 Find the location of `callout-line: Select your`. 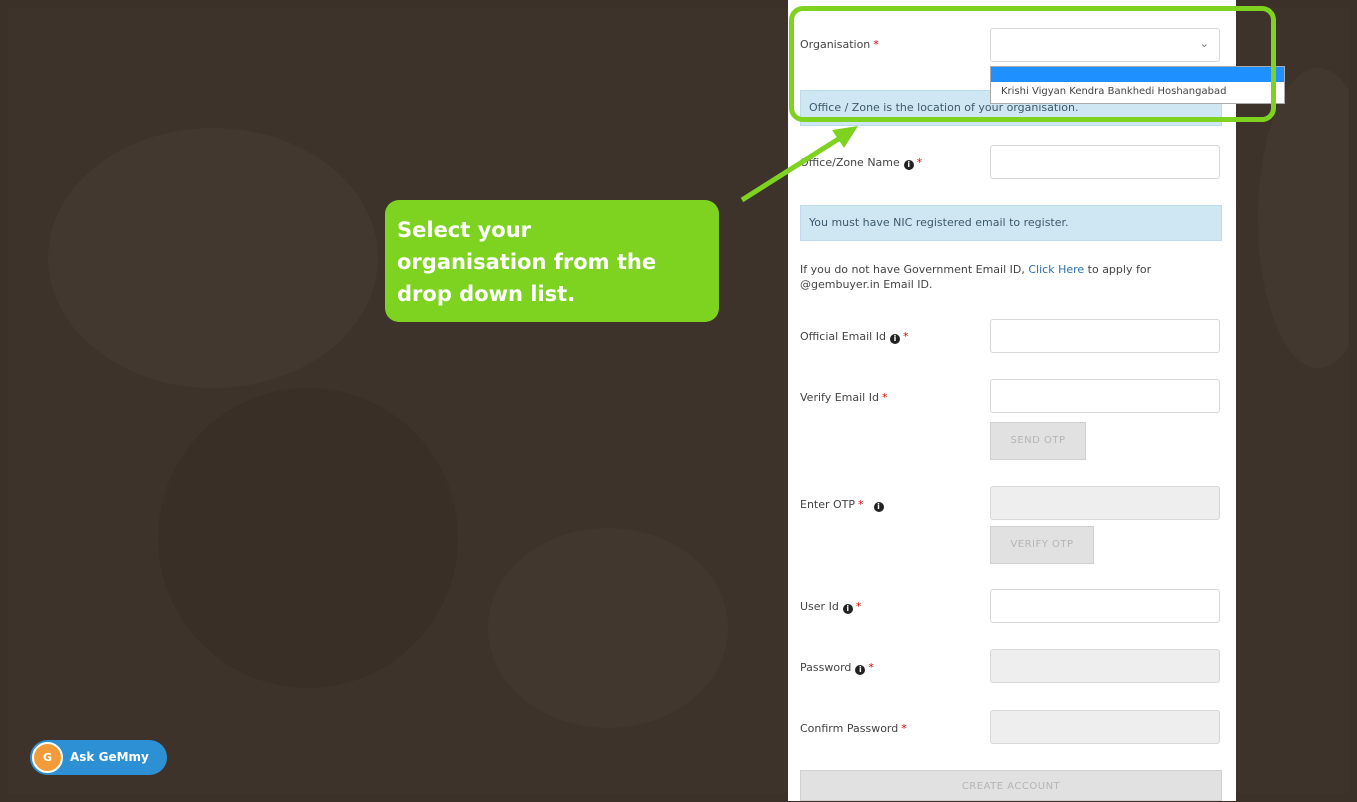

callout-line: Select your is located at coordinates (464, 230).